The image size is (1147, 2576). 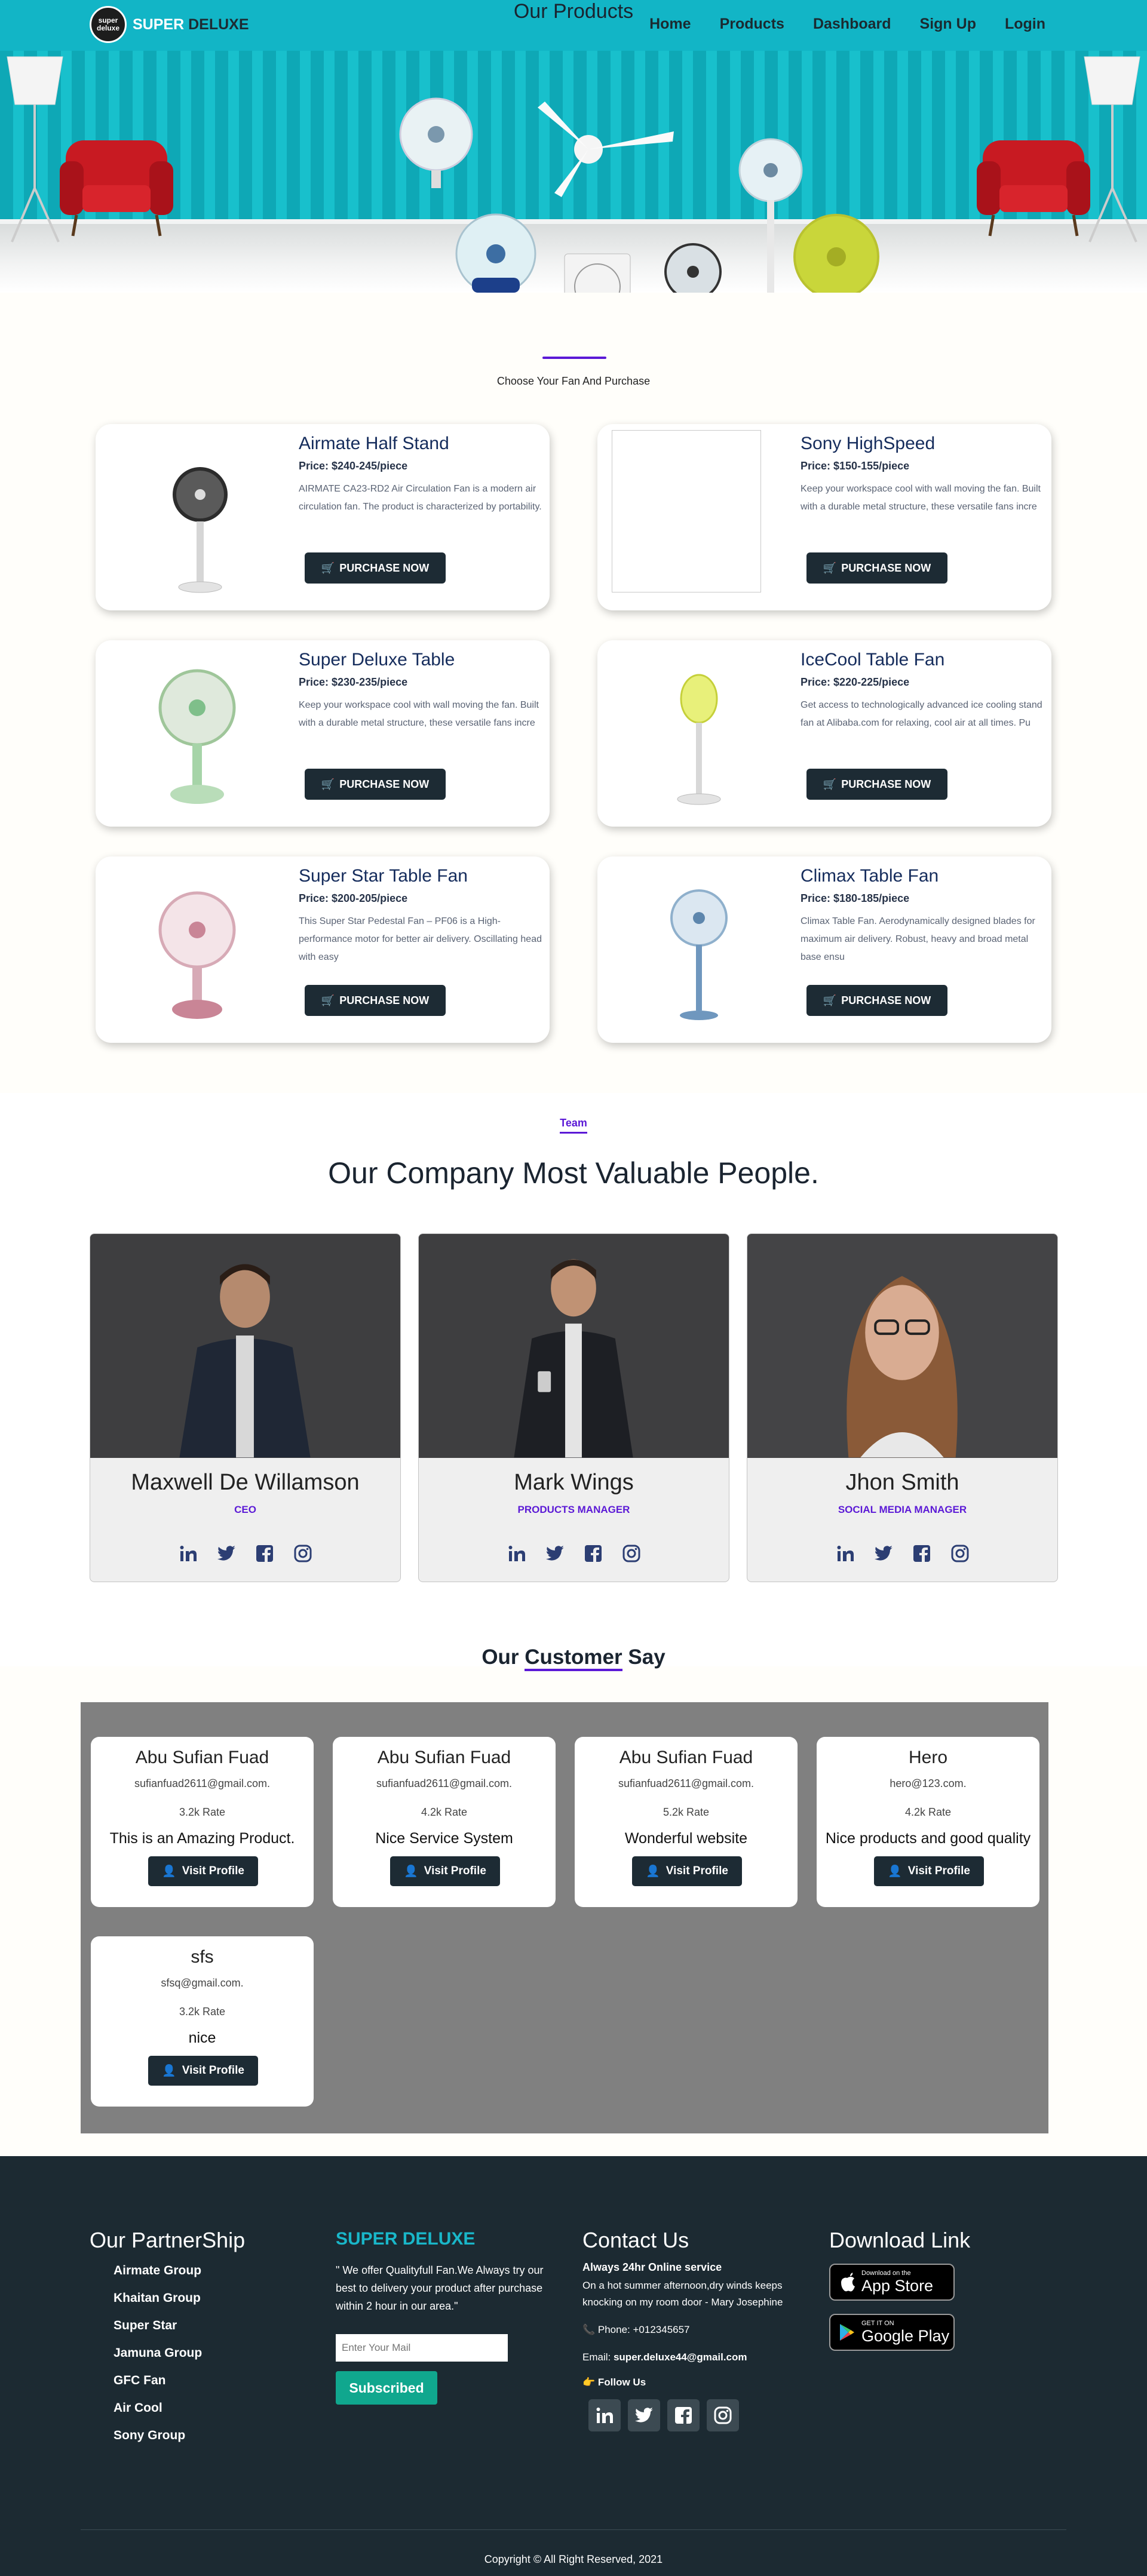 I want to click on reviewer-rate: 4.2k Rate, so click(x=928, y=1812).